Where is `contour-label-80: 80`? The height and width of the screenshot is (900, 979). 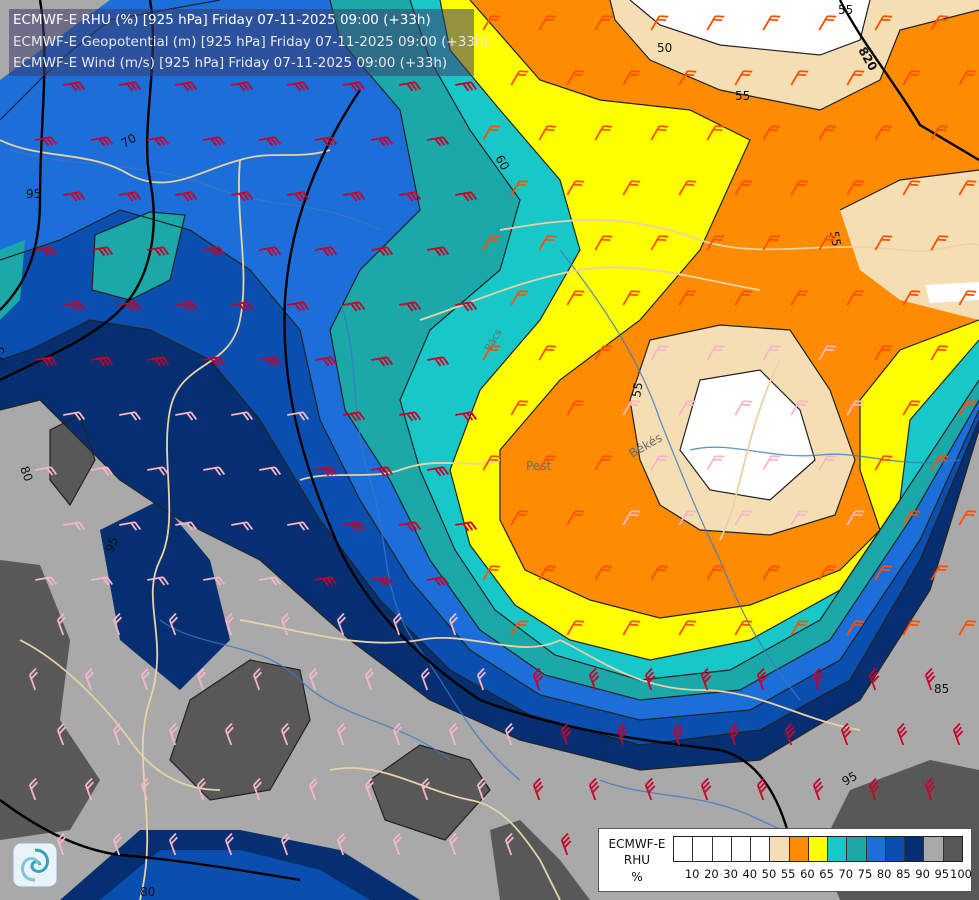 contour-label-80: 80 is located at coordinates (147, 892).